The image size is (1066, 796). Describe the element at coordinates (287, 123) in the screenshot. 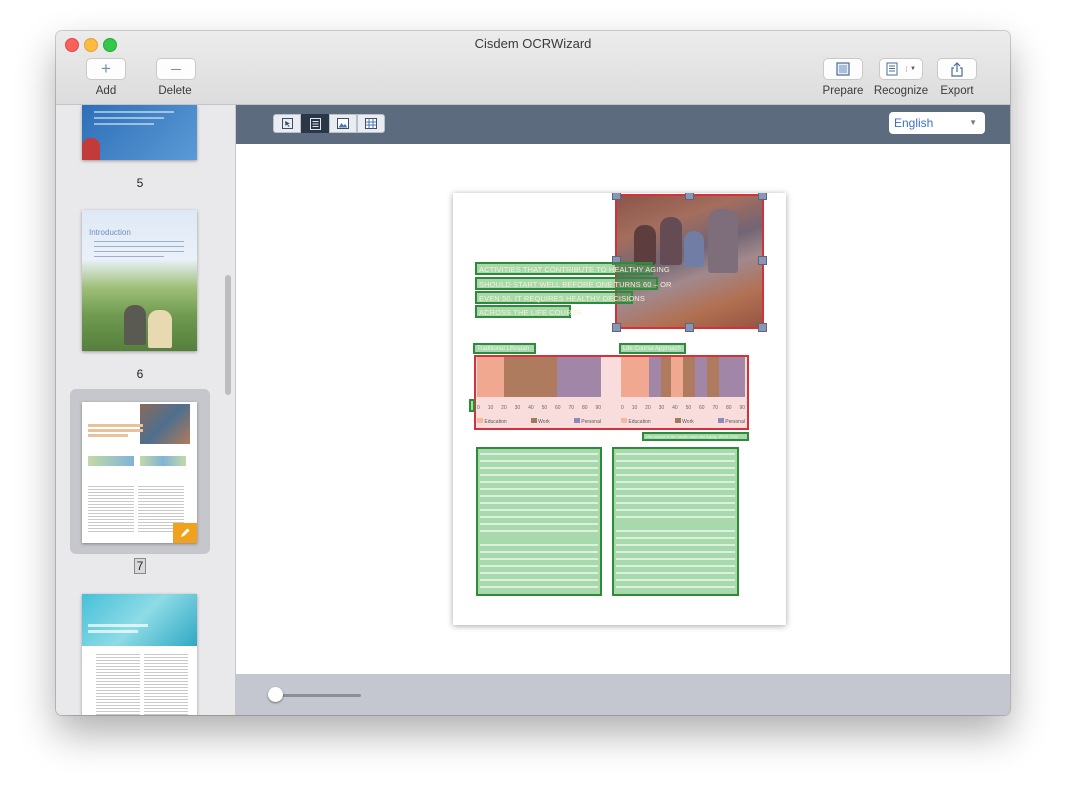

I see `select-tool-button` at that location.